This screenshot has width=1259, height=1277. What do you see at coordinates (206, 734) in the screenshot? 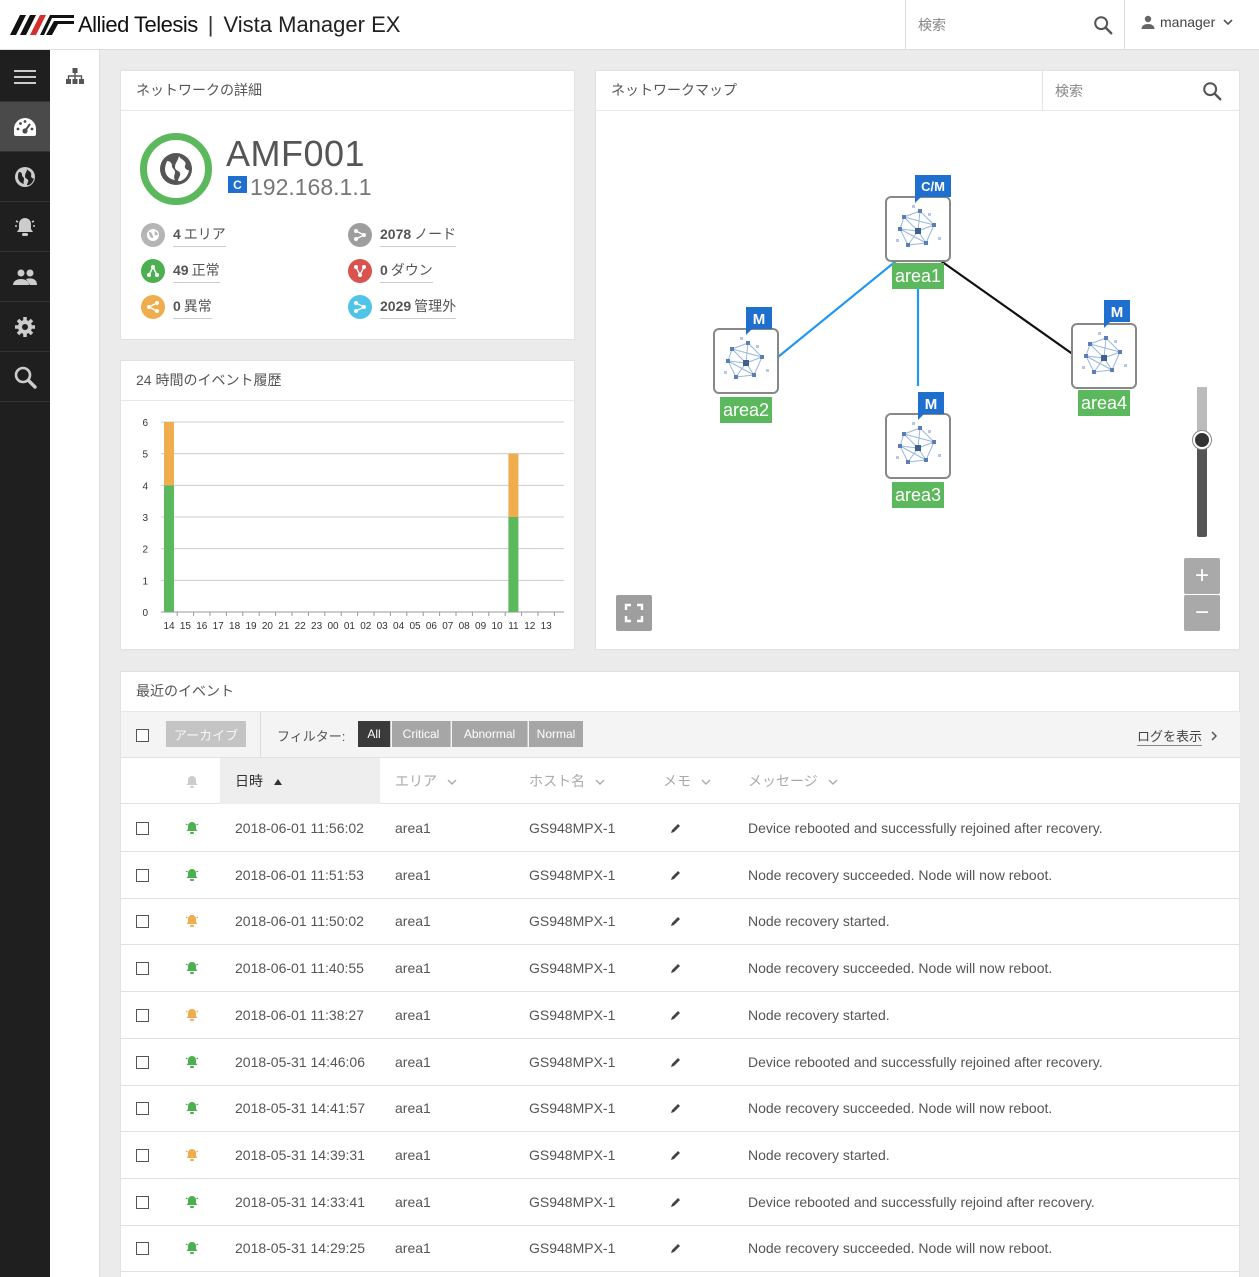
I see `archive-button: アーカイブ` at bounding box center [206, 734].